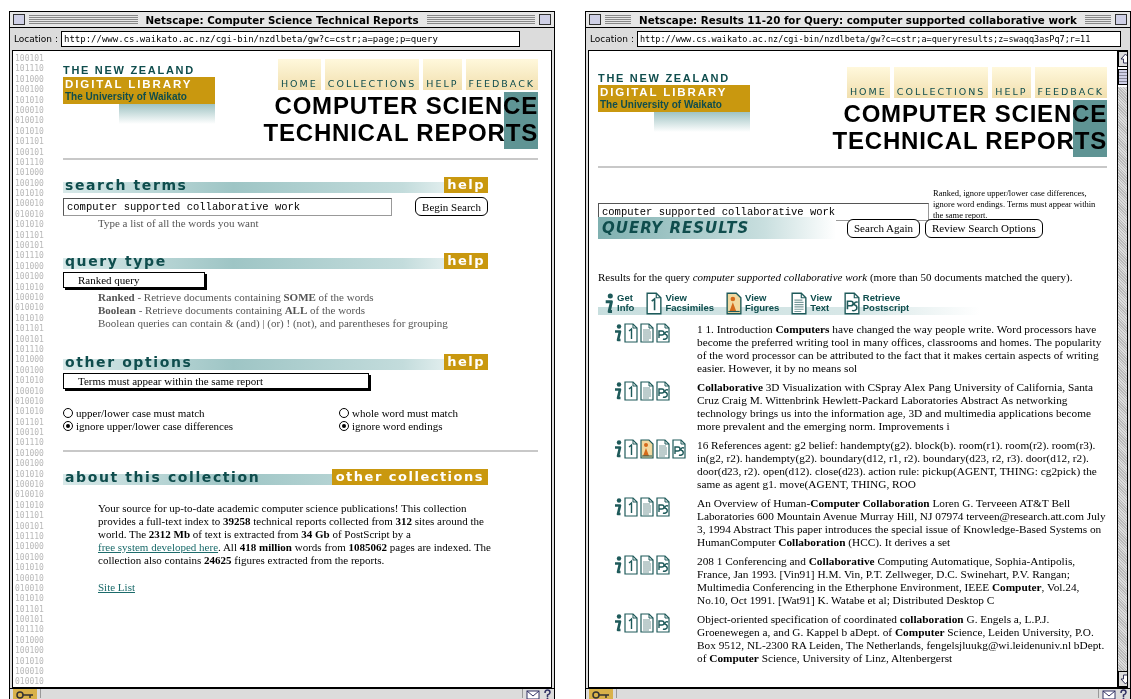 The height and width of the screenshot is (699, 1131). I want to click on query-type-note: Ranked - Retrieve documents containing SOME of the words, so click(236, 297).